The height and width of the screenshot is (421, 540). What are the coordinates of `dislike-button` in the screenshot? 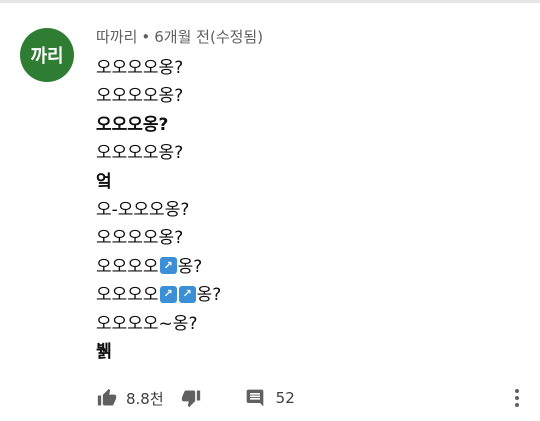 It's located at (191, 398).